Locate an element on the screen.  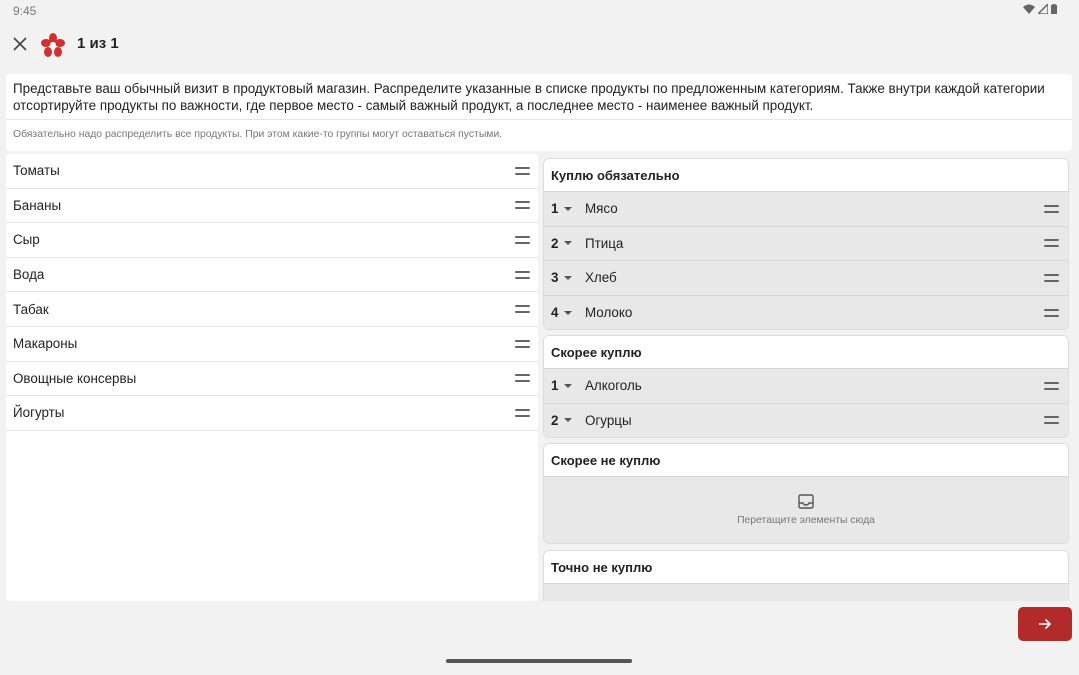
item-label: Макароны is located at coordinates (45, 344).